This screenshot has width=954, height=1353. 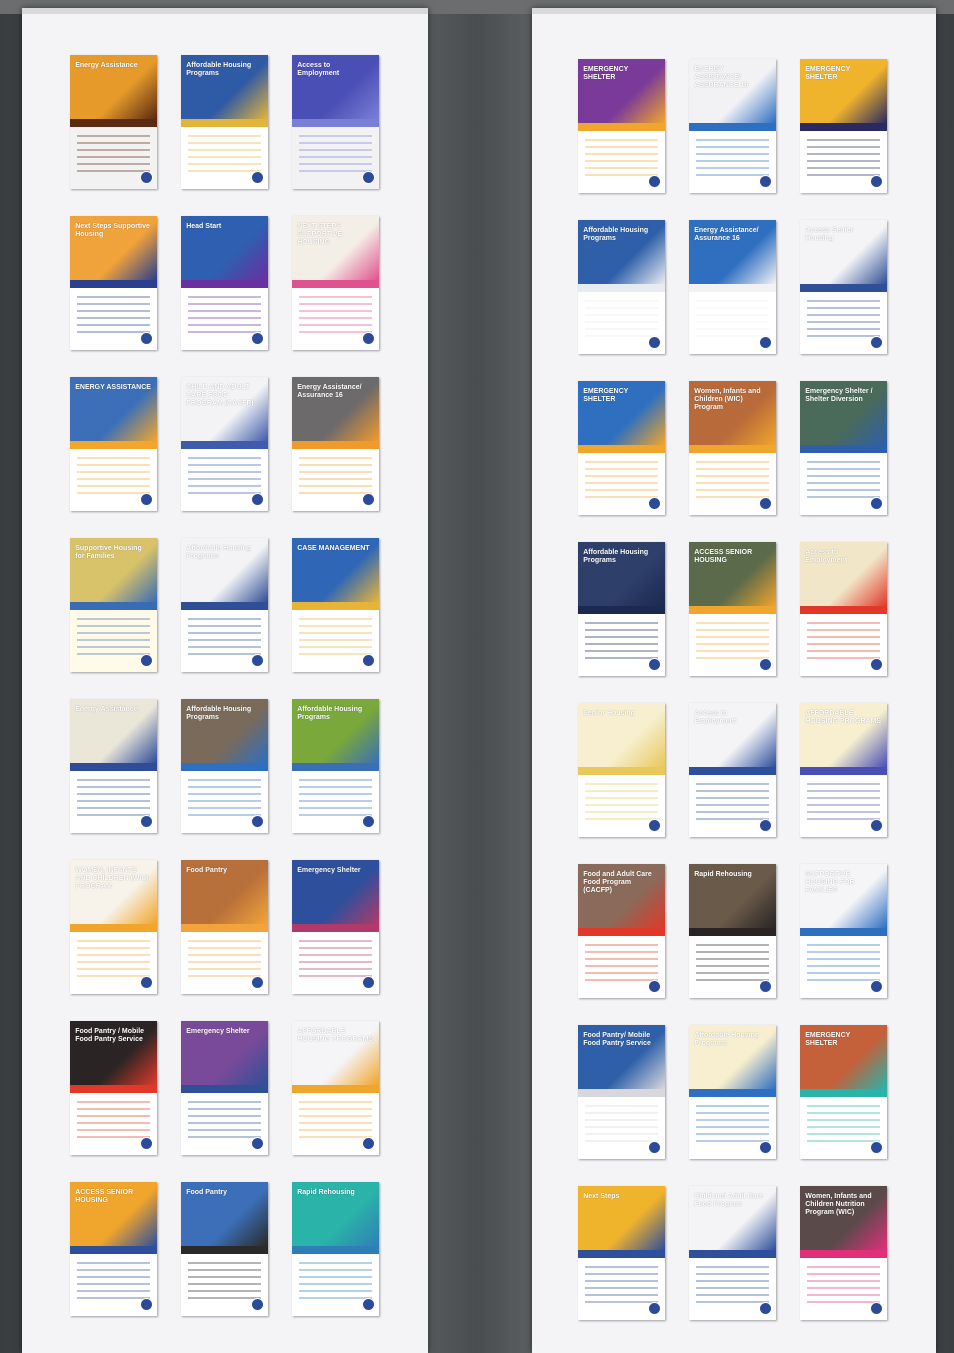 I want to click on program-poster: EMERGENCY SHELTER, so click(x=843, y=1092).